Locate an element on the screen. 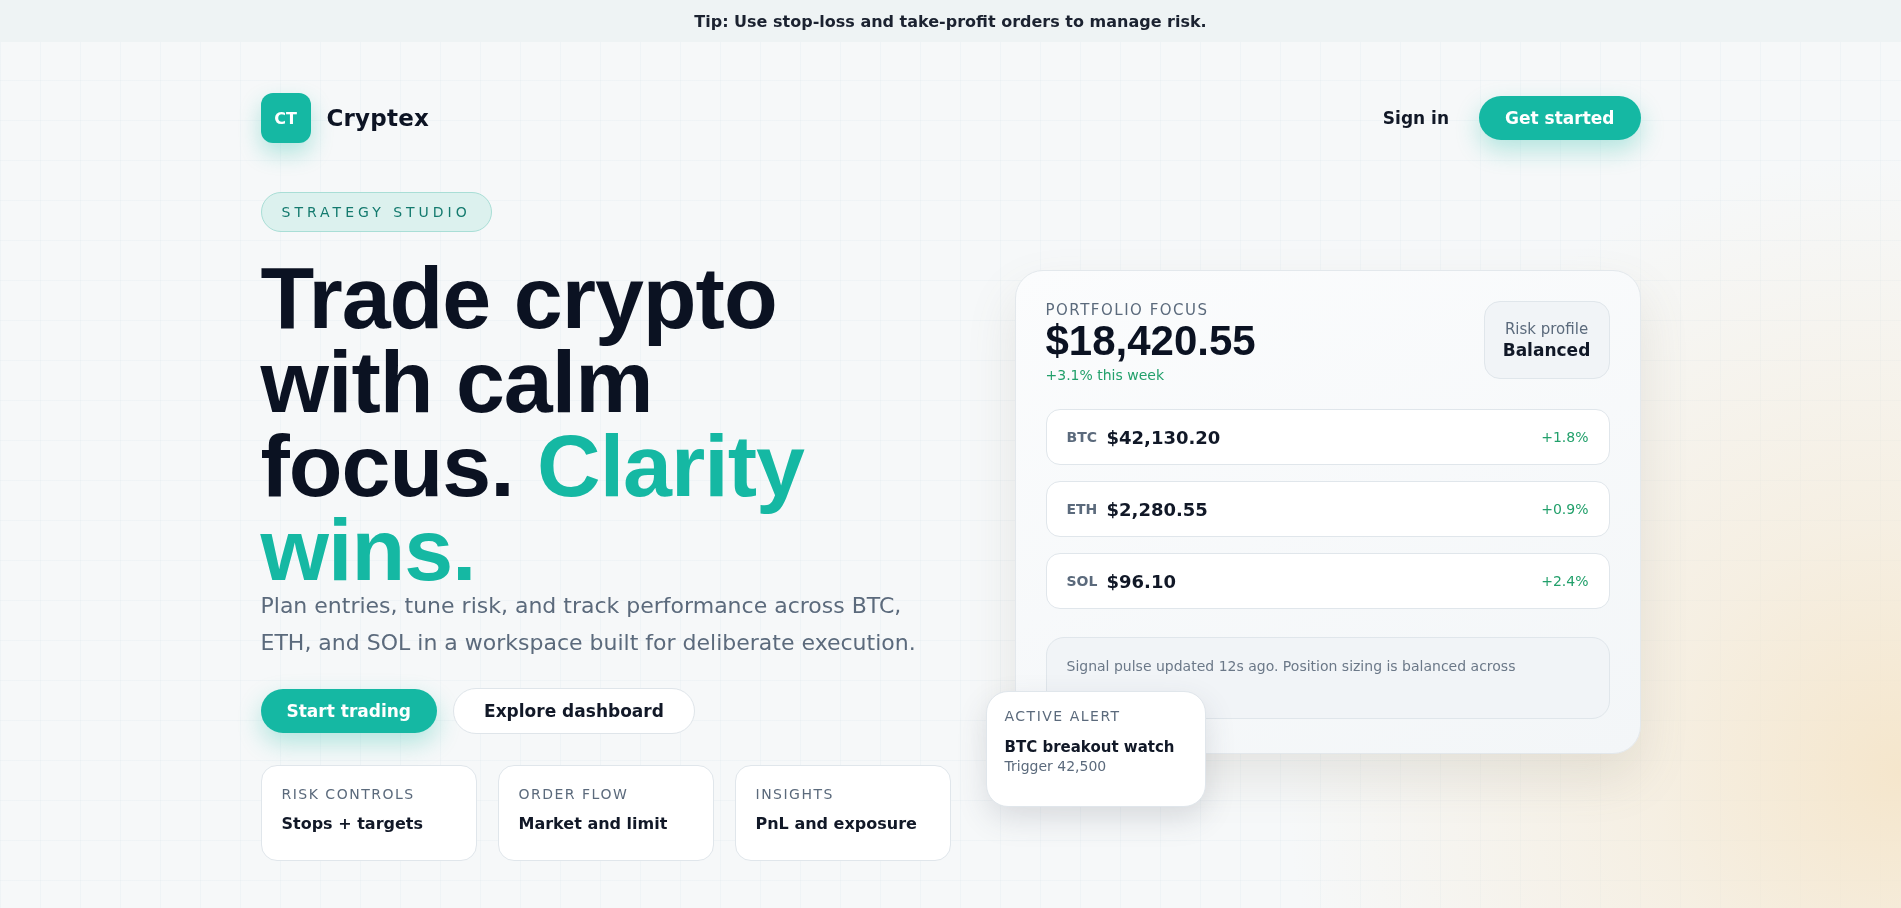 The width and height of the screenshot is (1901, 908). portfolio-value: $18,420.55 is located at coordinates (1150, 341).